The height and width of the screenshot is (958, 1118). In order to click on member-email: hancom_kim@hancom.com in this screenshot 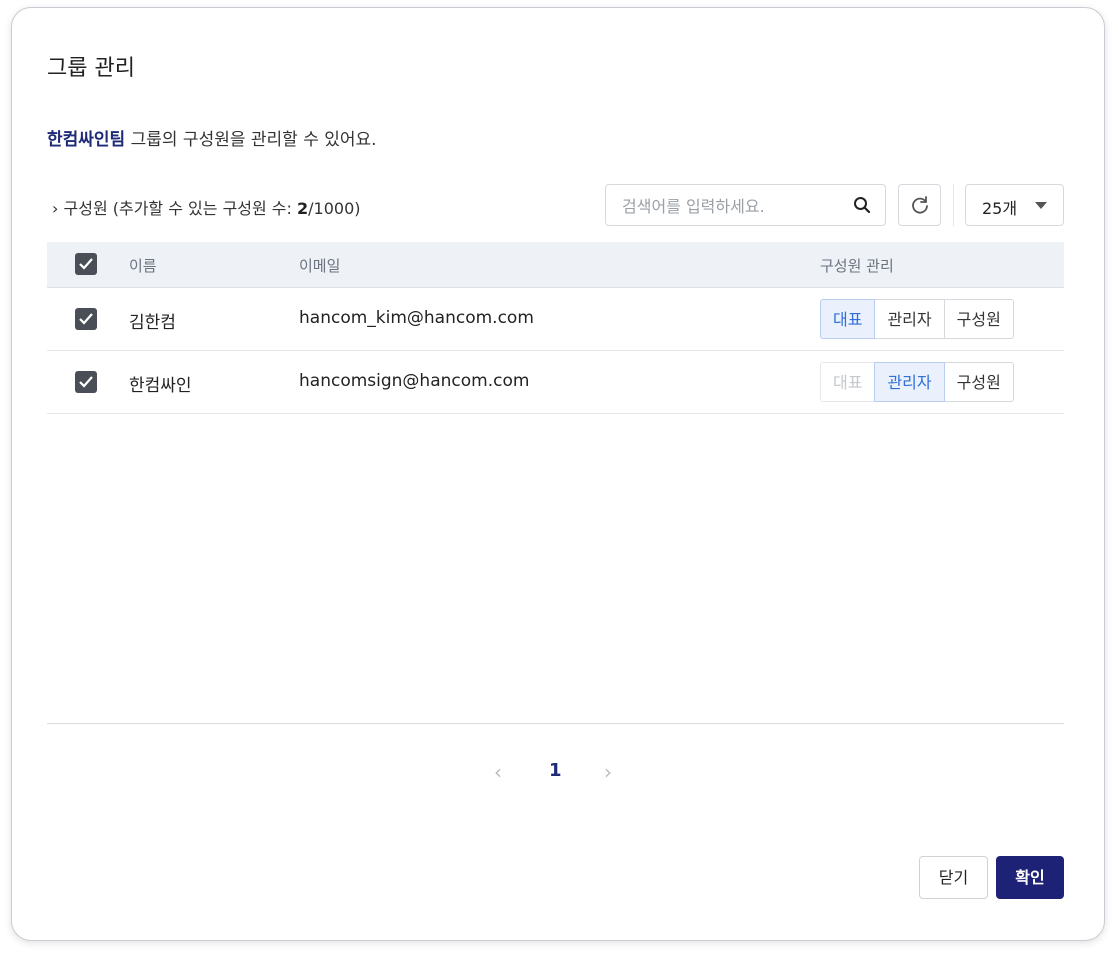, I will do `click(416, 318)`.